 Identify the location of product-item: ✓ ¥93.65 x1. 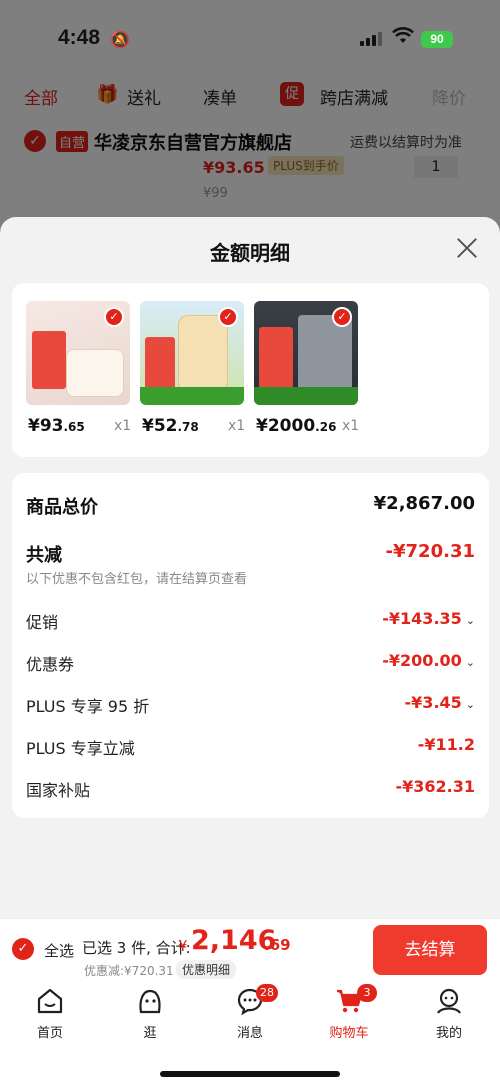
(82, 371).